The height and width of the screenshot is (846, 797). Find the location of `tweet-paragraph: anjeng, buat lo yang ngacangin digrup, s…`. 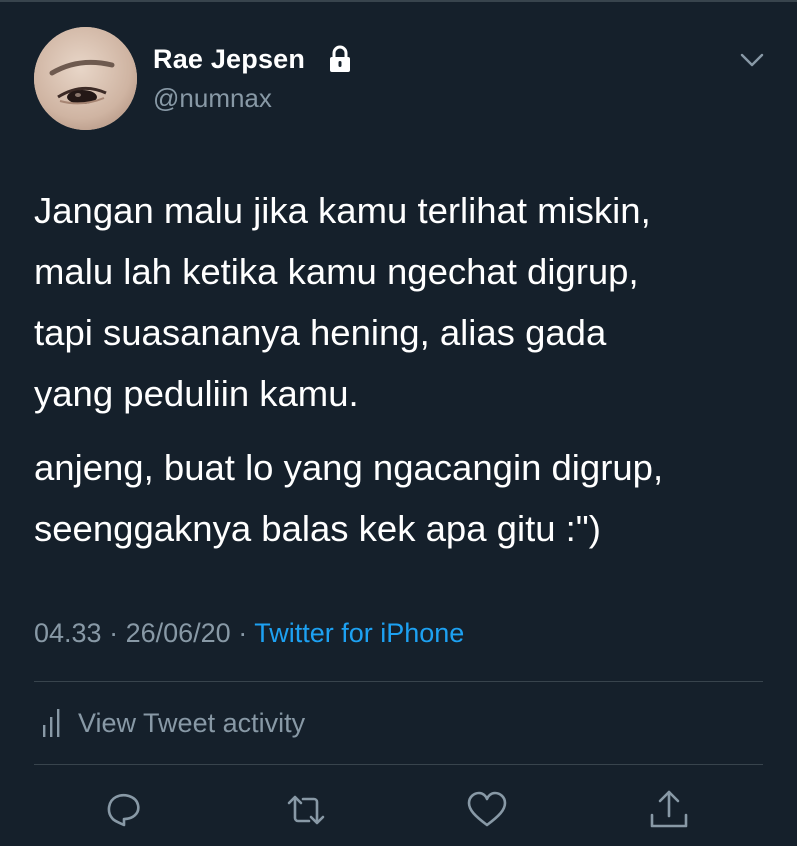

tweet-paragraph: anjeng, buat lo yang ngacangin digrup, s… is located at coordinates (349, 498).